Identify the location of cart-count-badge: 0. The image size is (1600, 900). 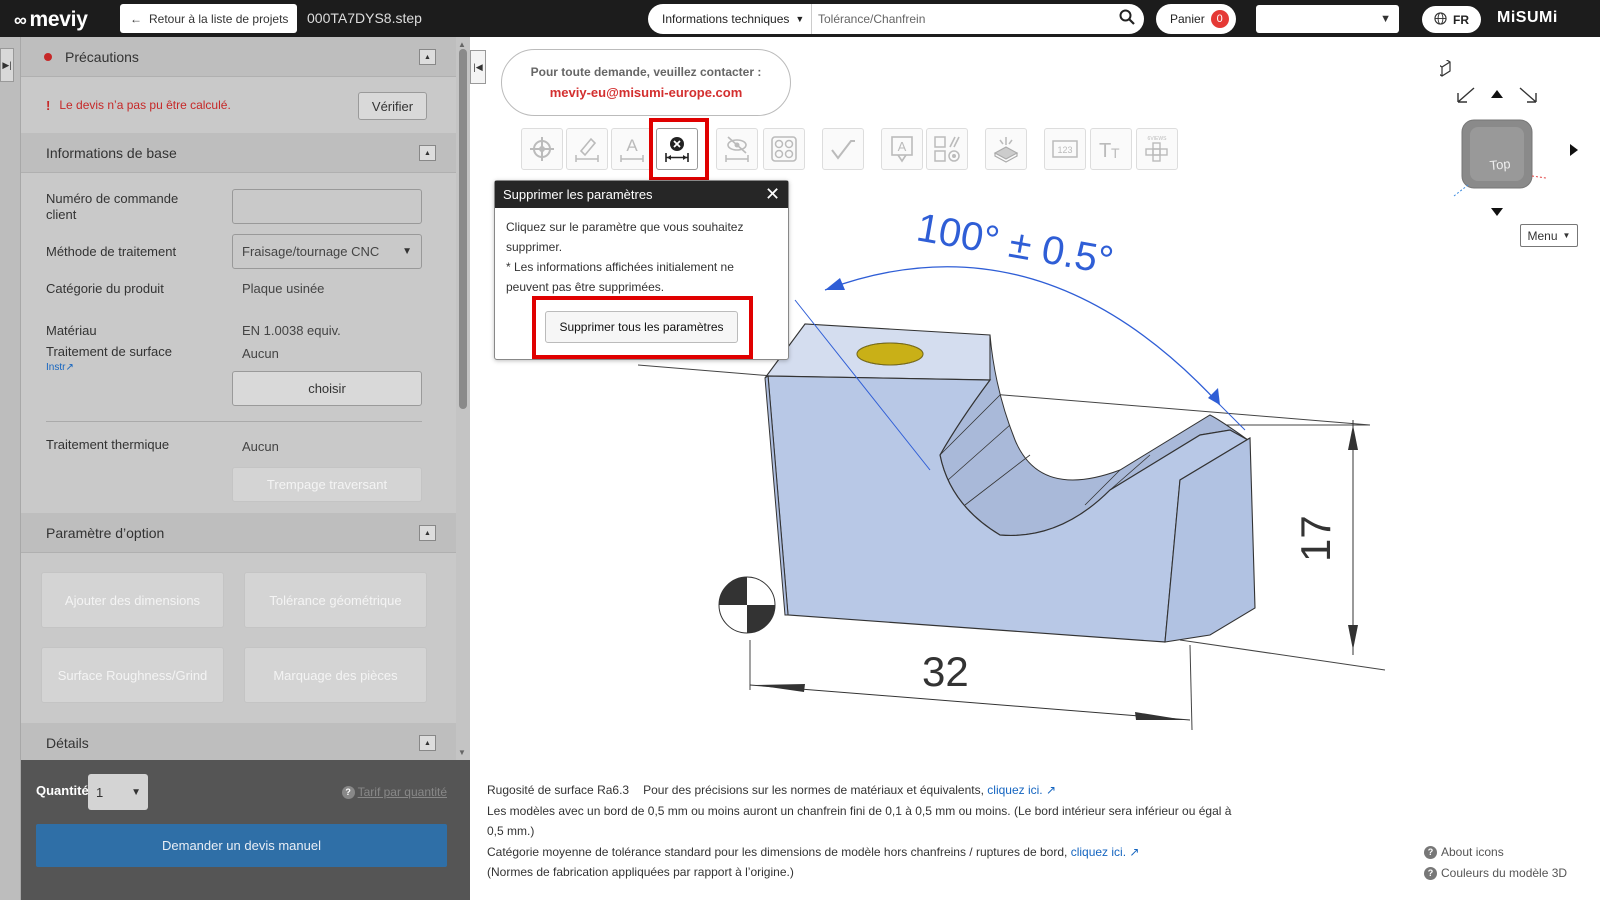
(1219, 19).